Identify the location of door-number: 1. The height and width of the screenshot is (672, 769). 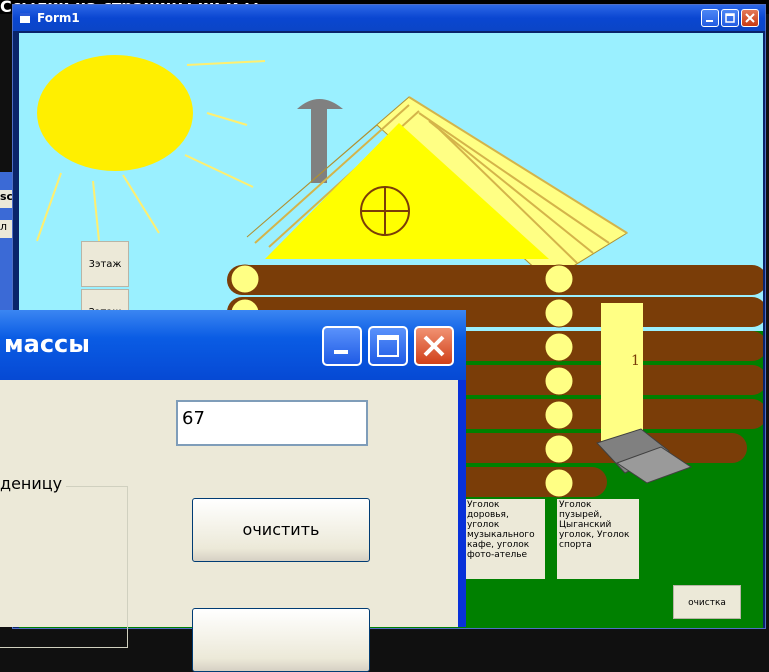
(635, 361).